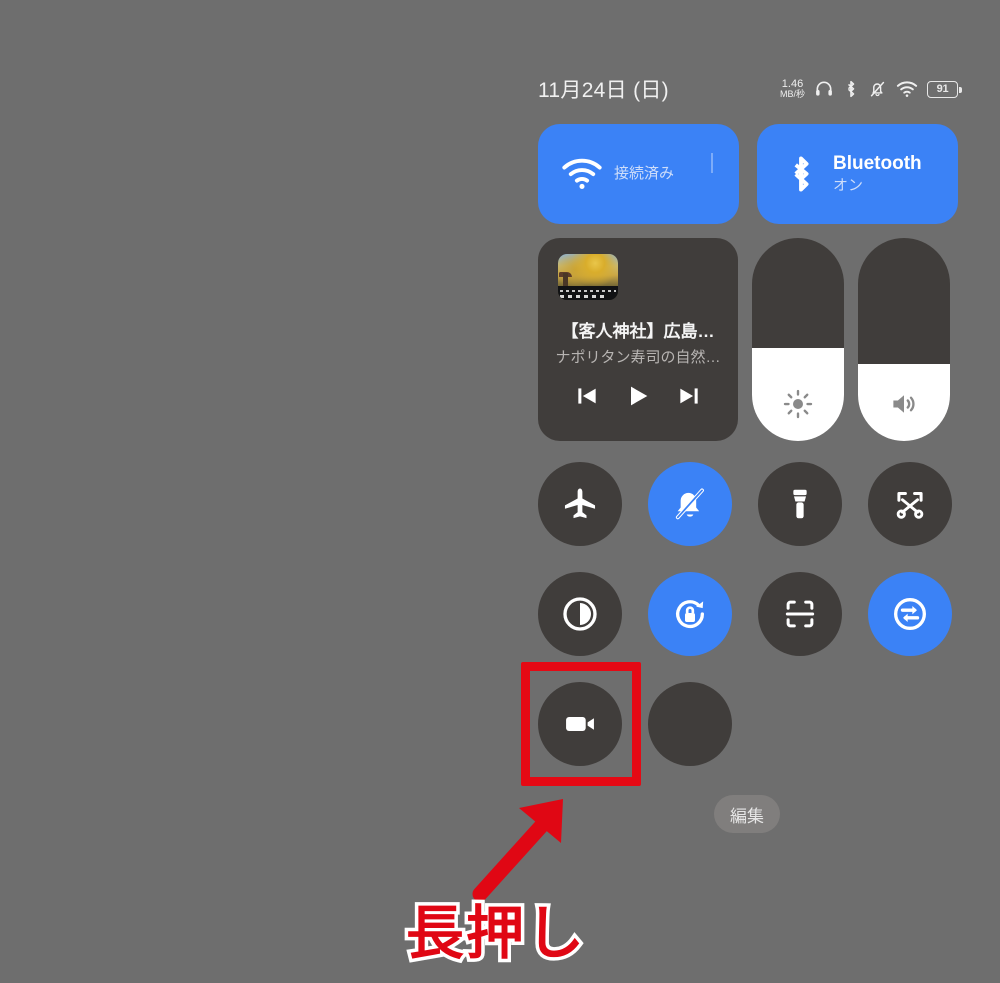  Describe the element at coordinates (798, 404) in the screenshot. I see `brightness-icon` at that location.